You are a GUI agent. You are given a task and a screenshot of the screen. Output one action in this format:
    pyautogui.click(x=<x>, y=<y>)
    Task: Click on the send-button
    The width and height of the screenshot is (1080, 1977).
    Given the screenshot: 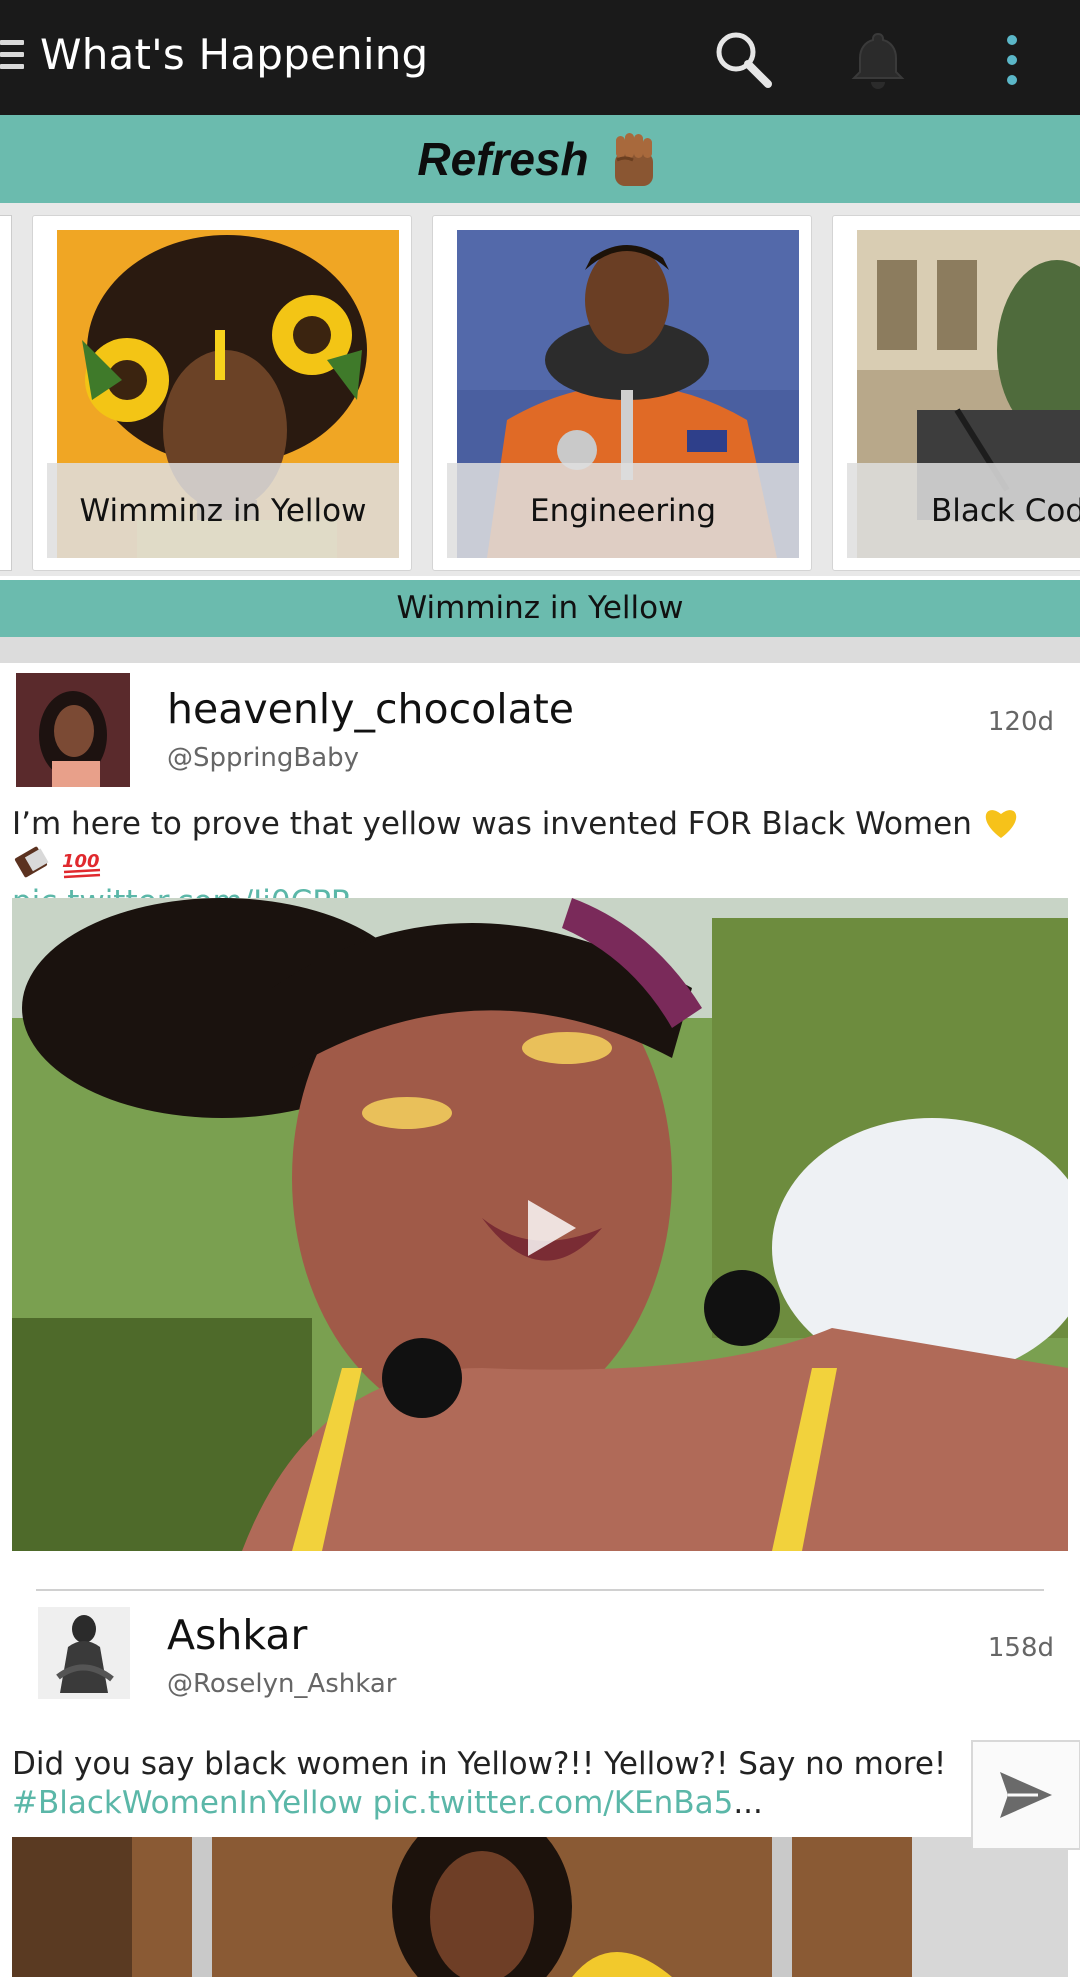 What is the action you would take?
    pyautogui.click(x=1025, y=1795)
    